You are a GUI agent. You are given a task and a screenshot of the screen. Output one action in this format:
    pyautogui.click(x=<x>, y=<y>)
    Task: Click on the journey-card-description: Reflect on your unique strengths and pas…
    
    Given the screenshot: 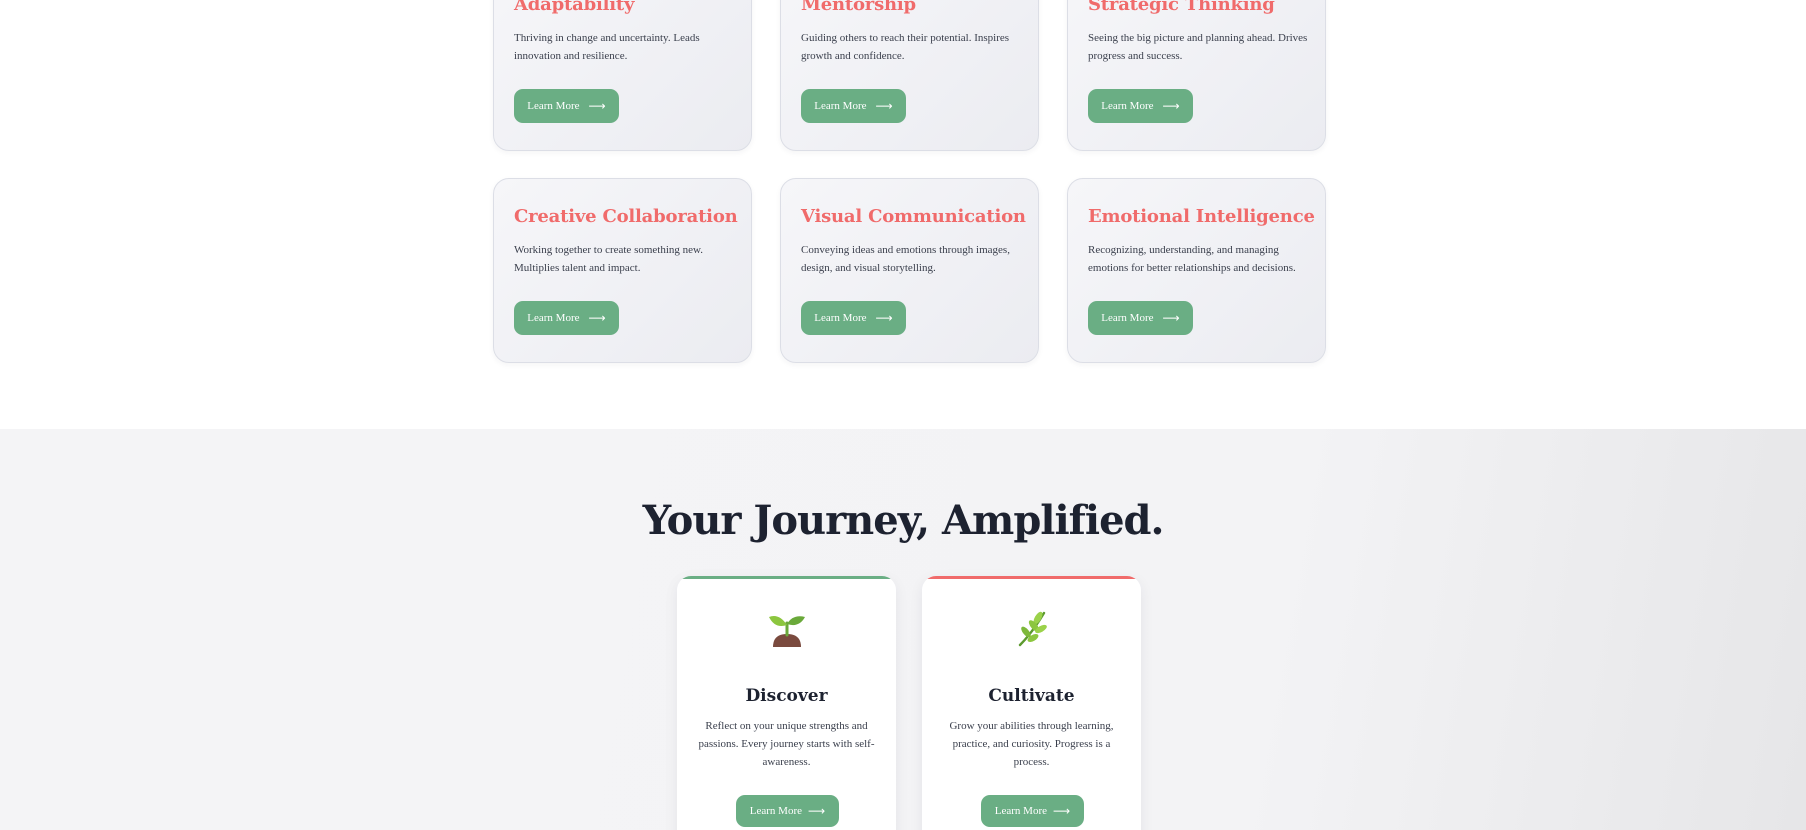 What is the action you would take?
    pyautogui.click(x=786, y=744)
    